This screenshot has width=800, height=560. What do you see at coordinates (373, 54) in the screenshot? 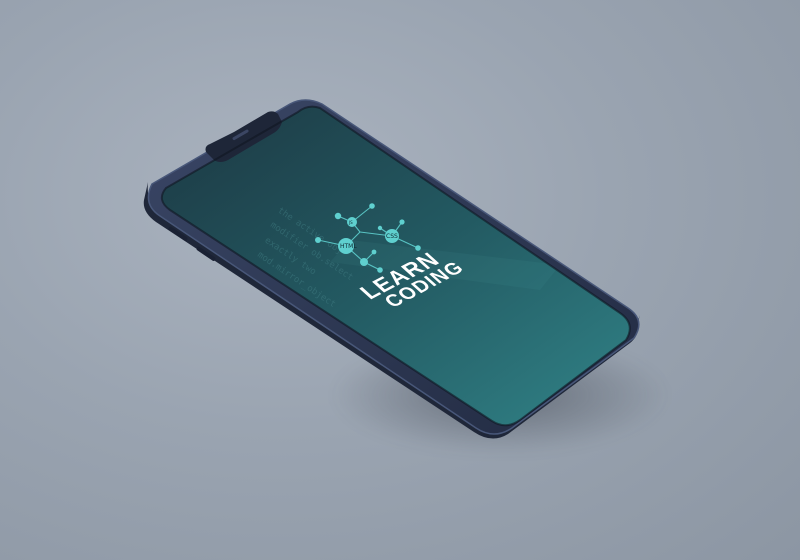
I see `code-line: x_or_x` at bounding box center [373, 54].